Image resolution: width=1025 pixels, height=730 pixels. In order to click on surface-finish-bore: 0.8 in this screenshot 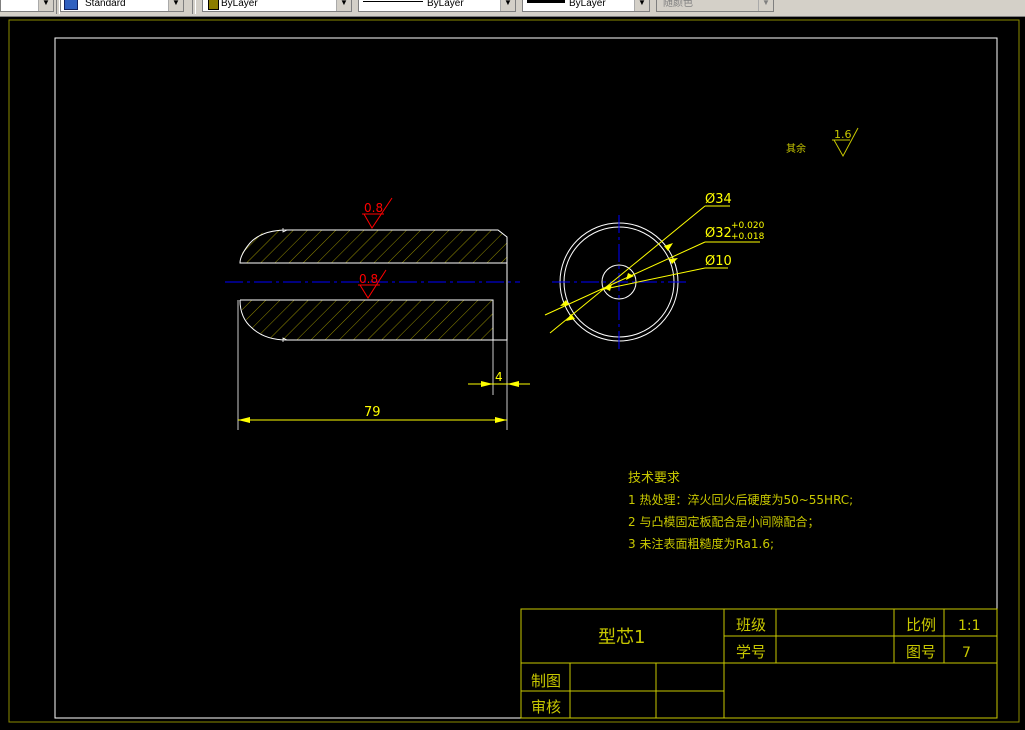, I will do `click(372, 284)`.